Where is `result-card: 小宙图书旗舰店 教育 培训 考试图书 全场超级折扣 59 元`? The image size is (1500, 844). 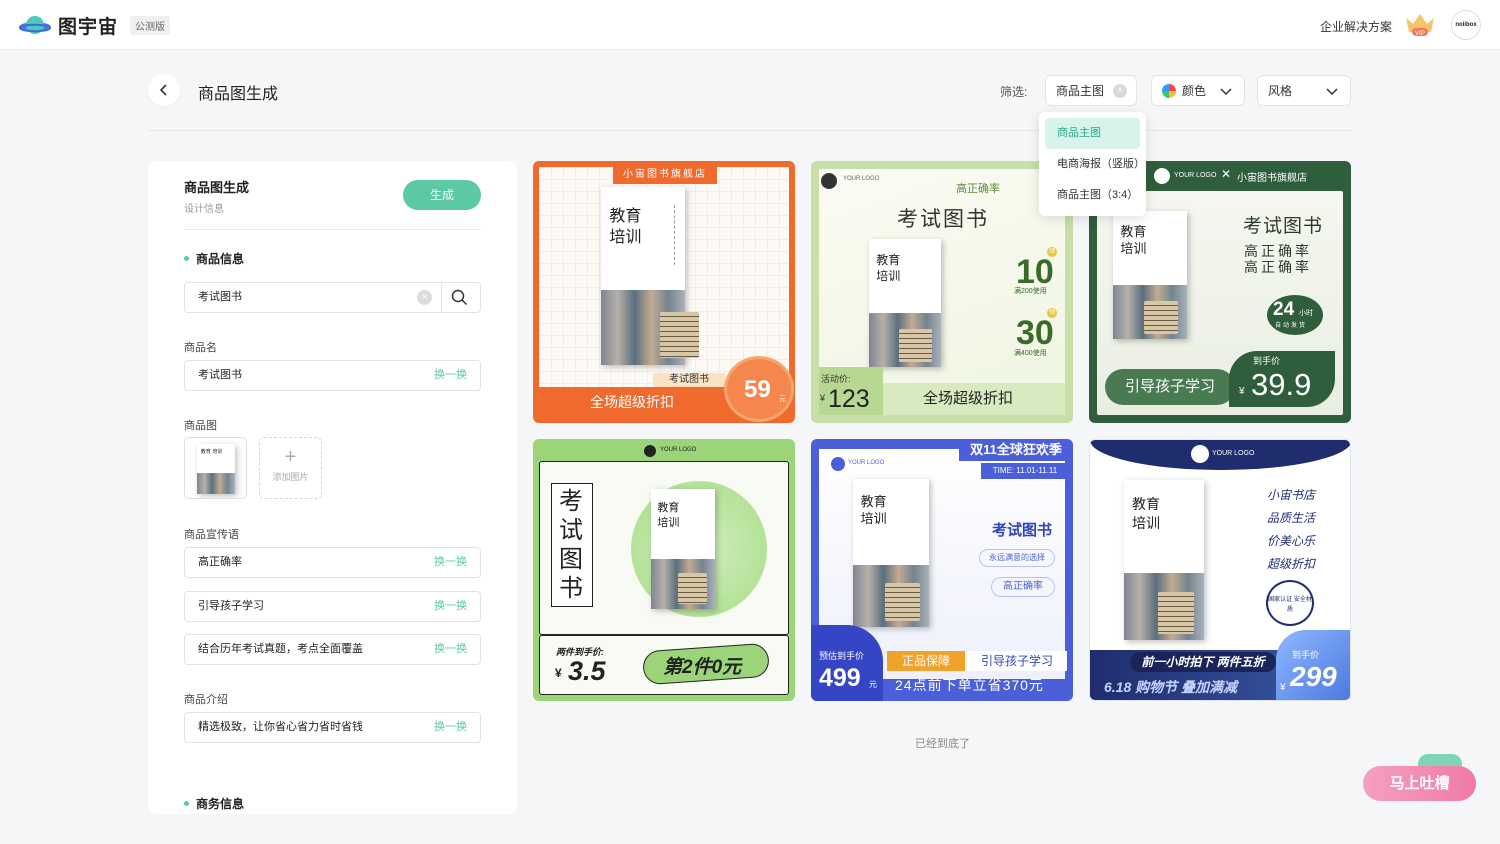
result-card: 小宙图书旗舰店 教育 培训 考试图书 全场超级折扣 59 元 is located at coordinates (664, 292).